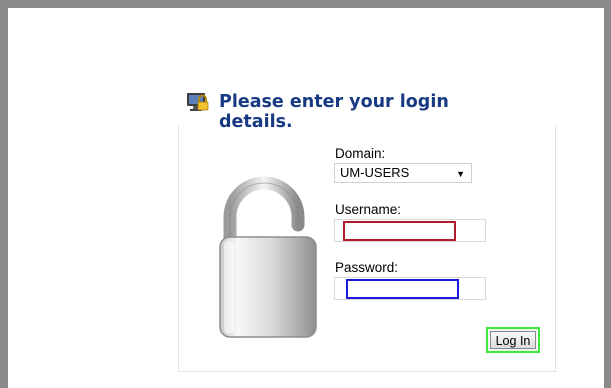  Describe the element at coordinates (334, 112) in the screenshot. I see `page-title: Please enter your login details.` at that location.